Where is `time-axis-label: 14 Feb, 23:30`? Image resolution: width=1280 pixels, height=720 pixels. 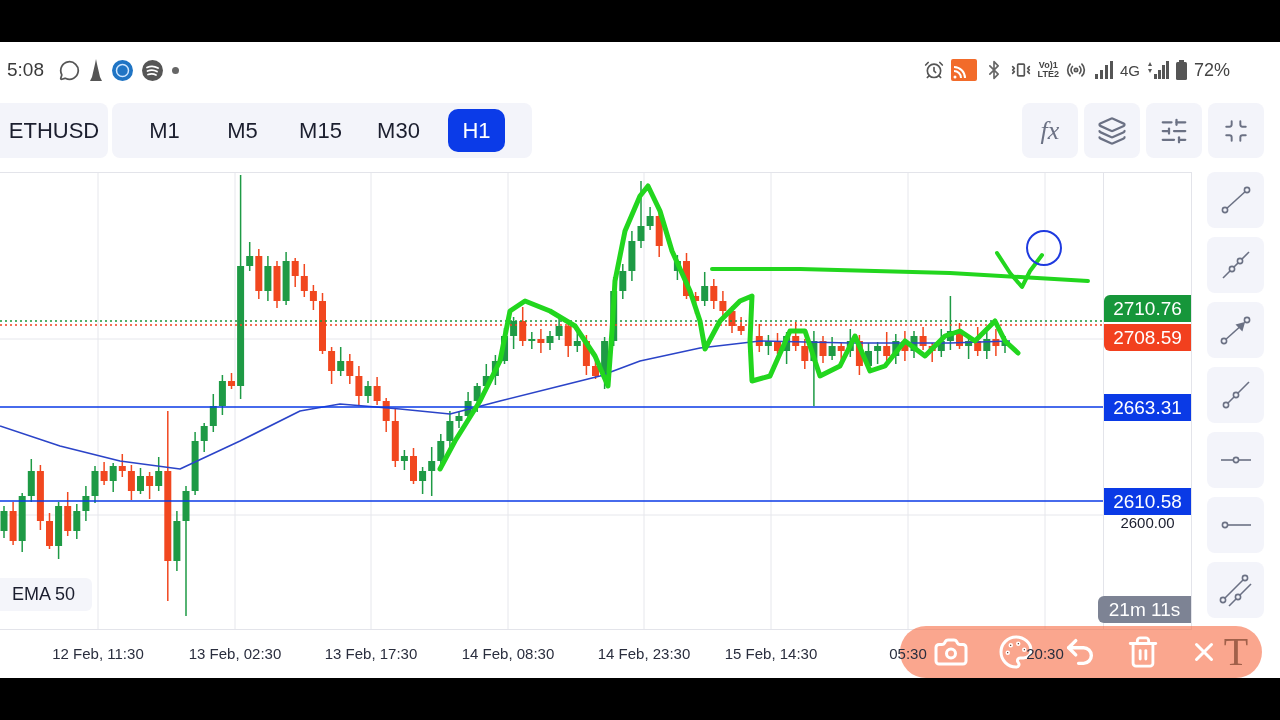 time-axis-label: 14 Feb, 23:30 is located at coordinates (644, 654).